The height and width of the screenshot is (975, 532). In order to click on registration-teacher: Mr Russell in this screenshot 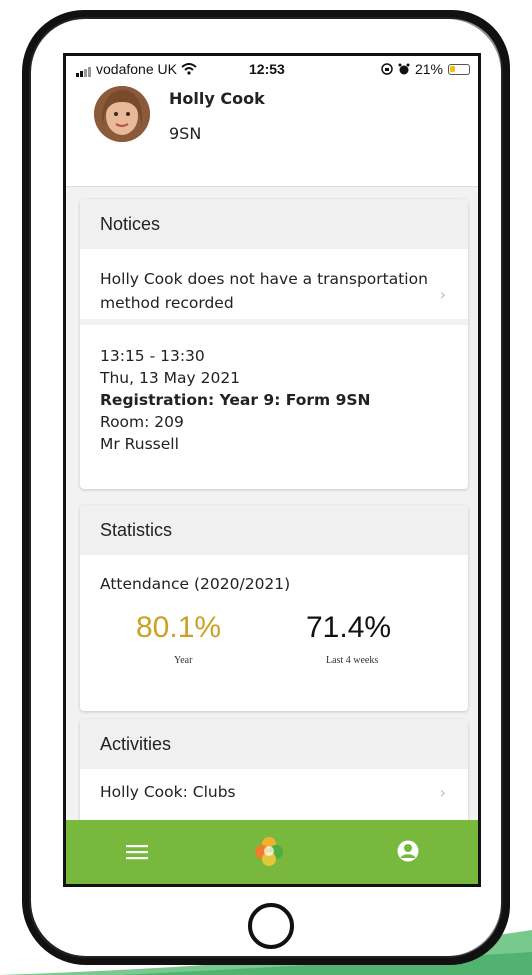, I will do `click(139, 444)`.